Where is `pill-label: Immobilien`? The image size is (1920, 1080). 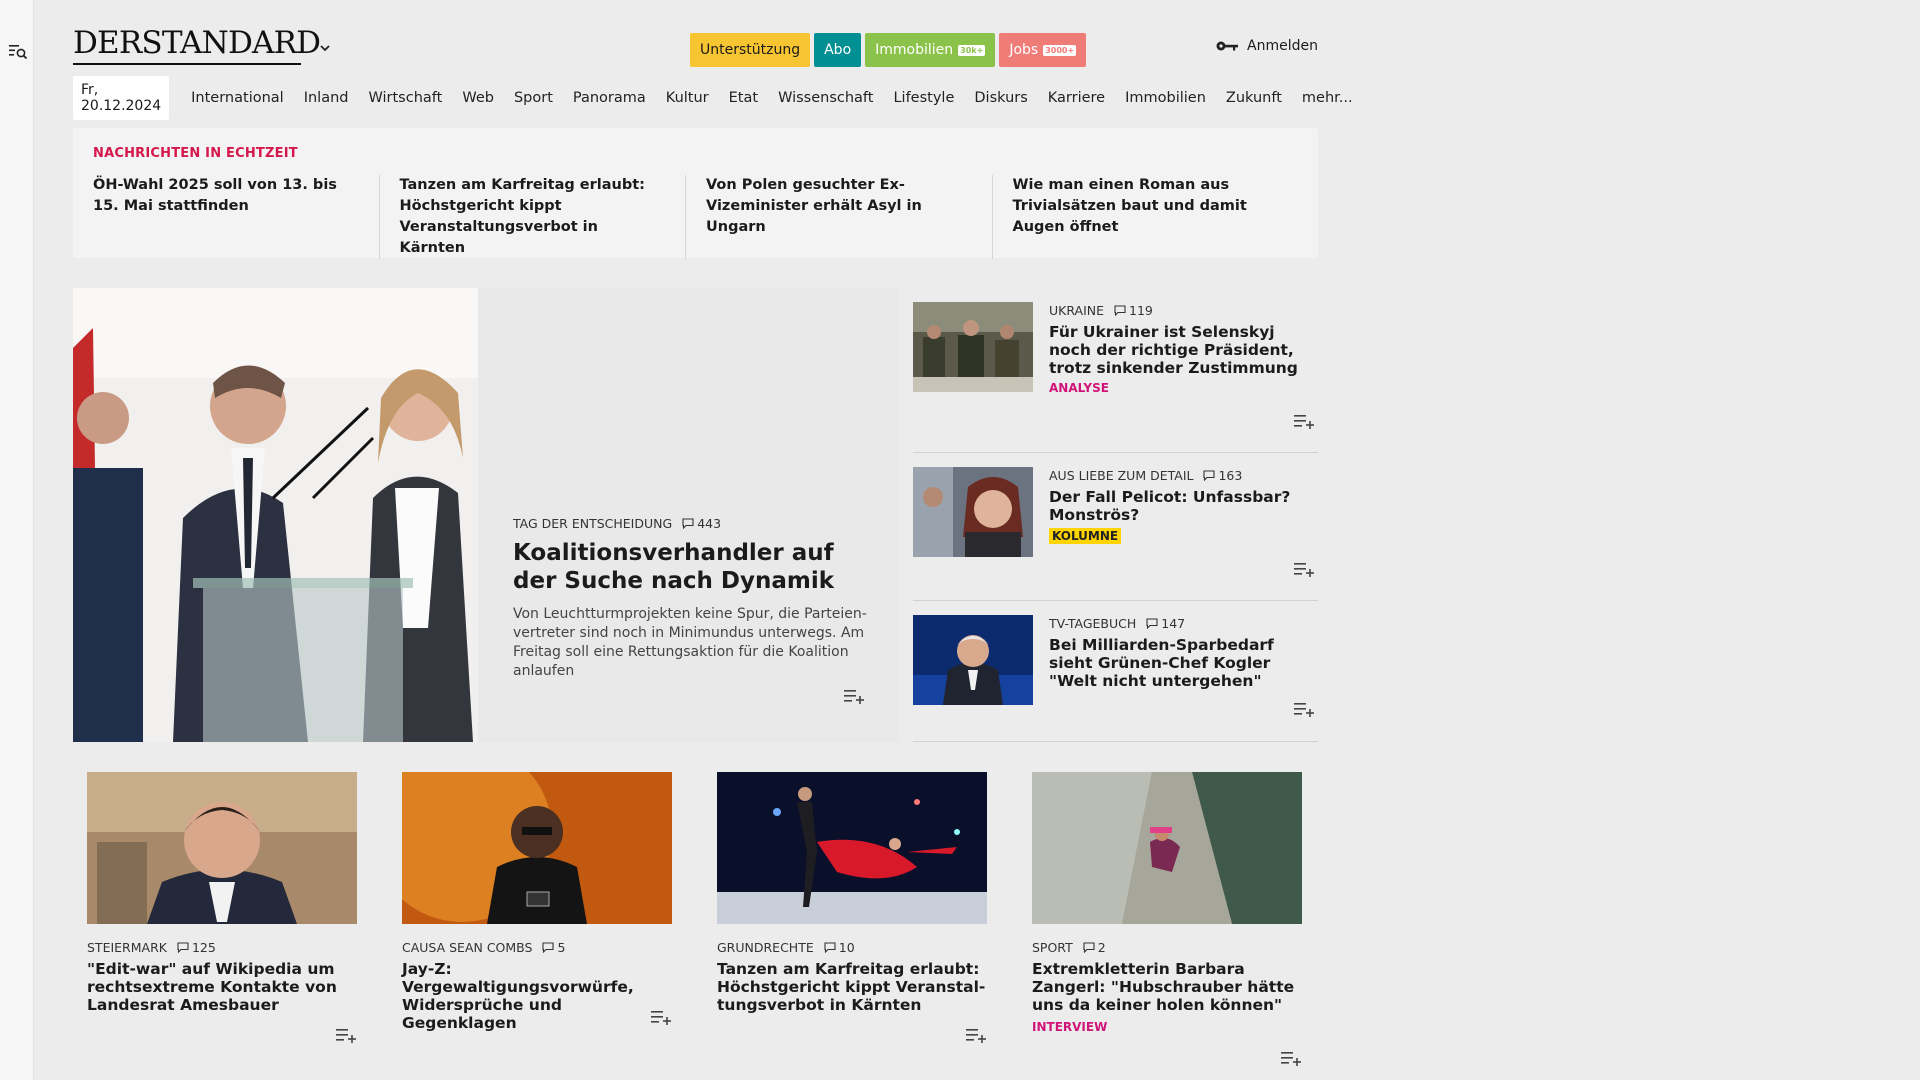
pill-label: Immobilien is located at coordinates (914, 50).